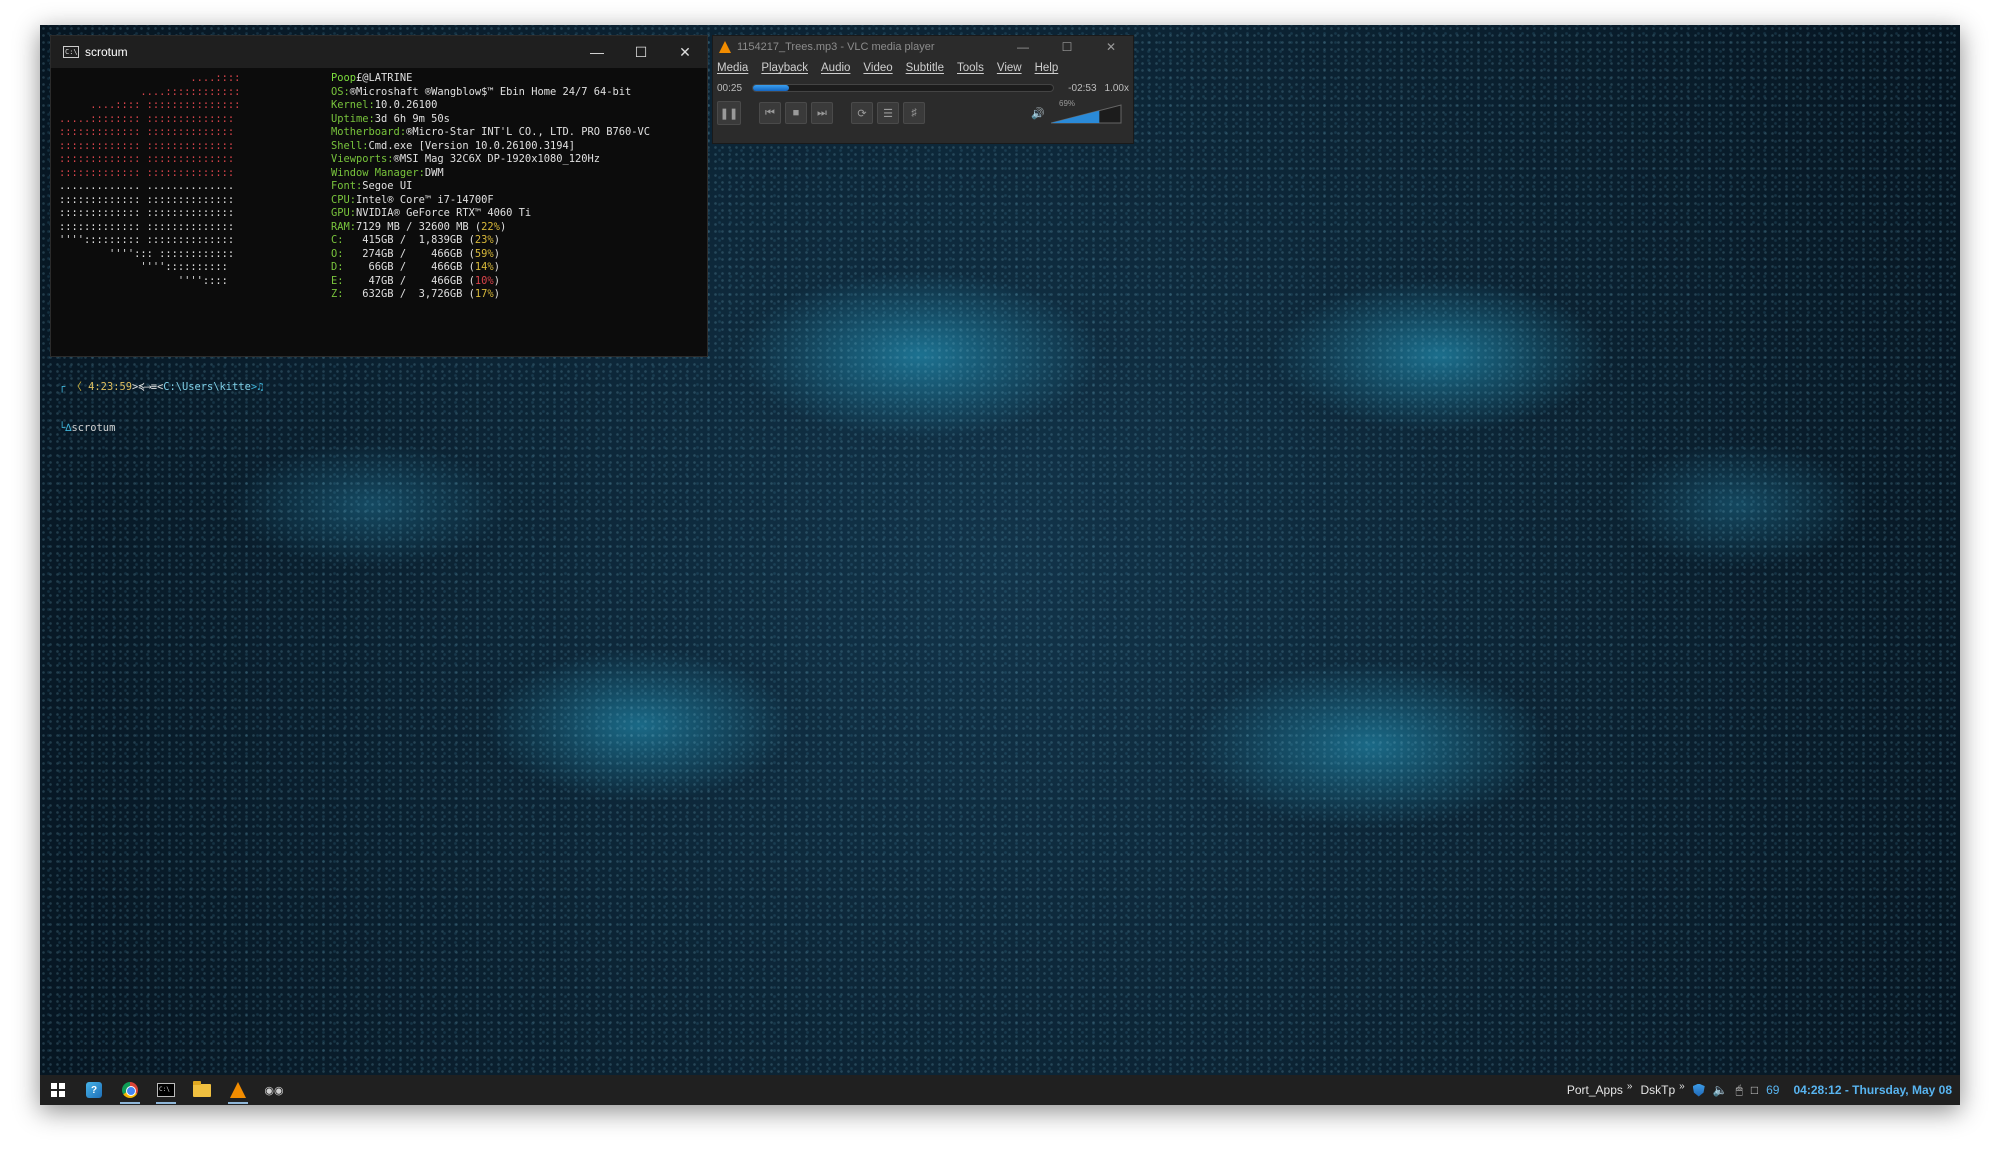  Describe the element at coordinates (490, 226) in the screenshot. I see `info-percent: 22%` at that location.